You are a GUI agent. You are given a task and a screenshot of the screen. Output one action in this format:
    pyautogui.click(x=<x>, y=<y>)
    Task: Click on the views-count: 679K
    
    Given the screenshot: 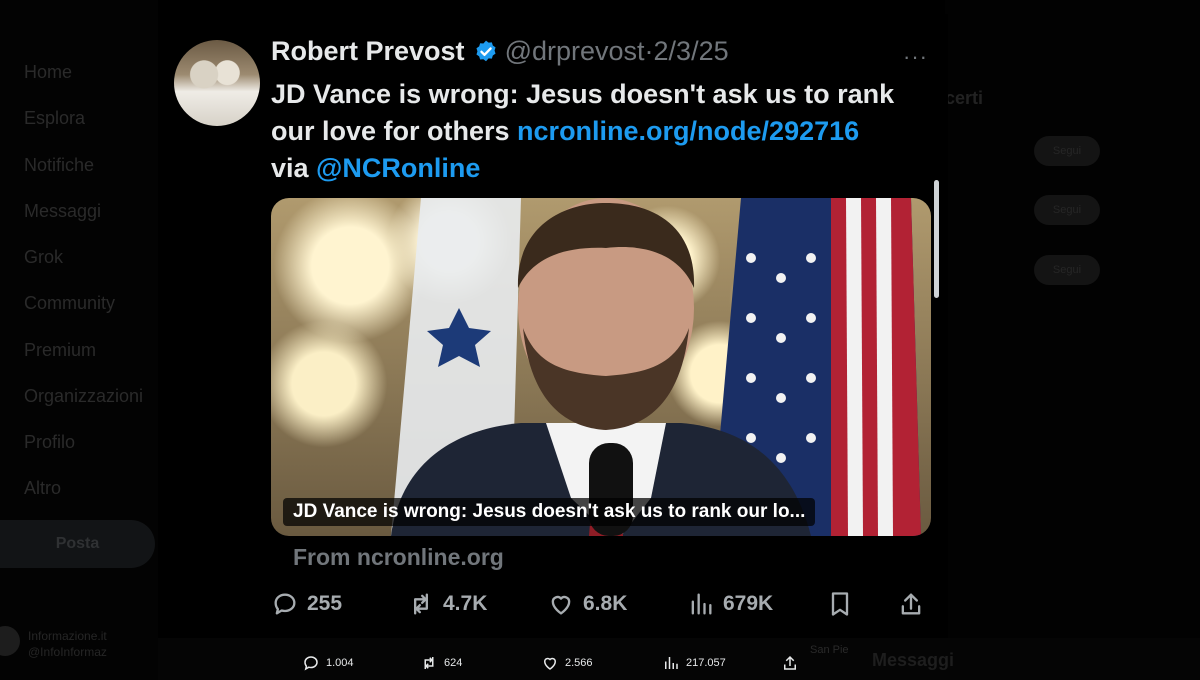 What is the action you would take?
    pyautogui.click(x=748, y=603)
    